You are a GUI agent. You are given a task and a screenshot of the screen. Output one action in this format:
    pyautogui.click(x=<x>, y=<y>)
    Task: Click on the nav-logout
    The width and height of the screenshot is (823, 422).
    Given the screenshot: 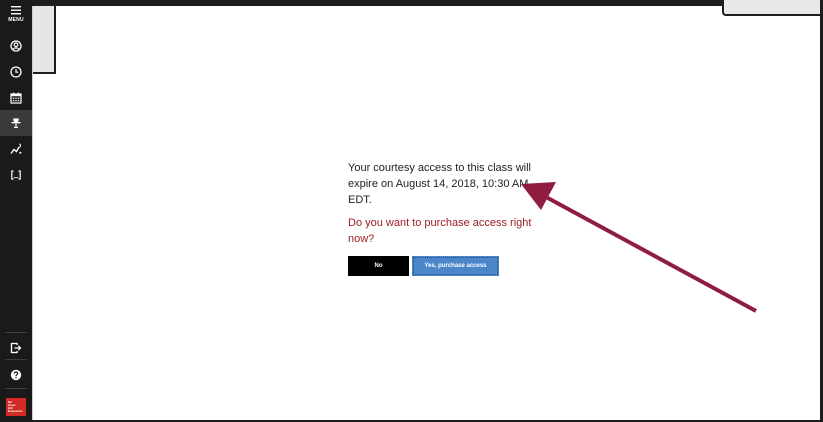 What is the action you would take?
    pyautogui.click(x=16, y=348)
    